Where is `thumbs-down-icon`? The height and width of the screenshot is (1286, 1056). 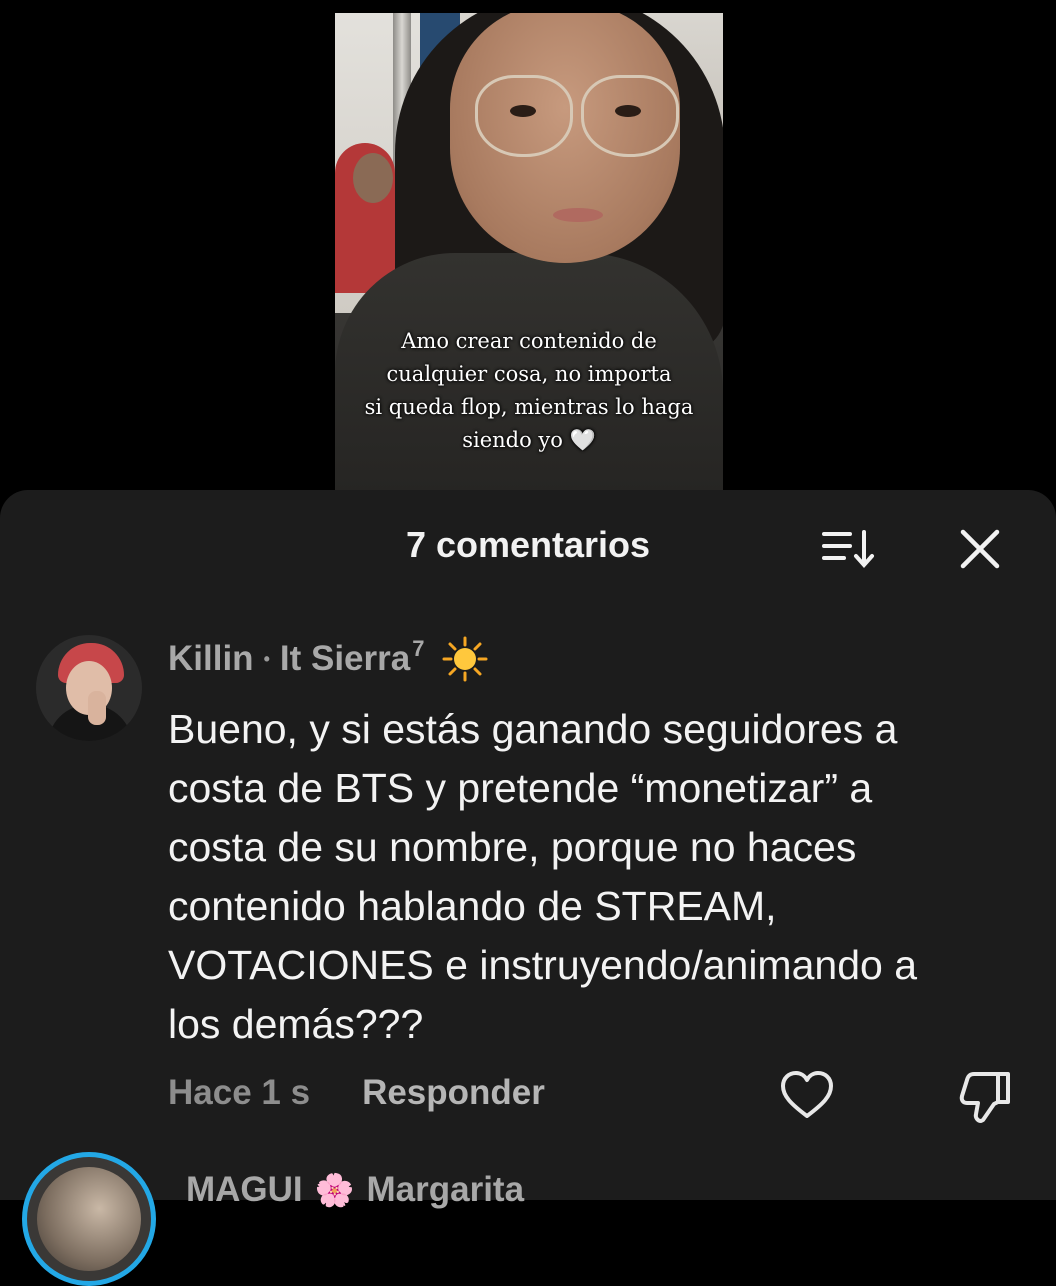 thumbs-down-icon is located at coordinates (984, 1097).